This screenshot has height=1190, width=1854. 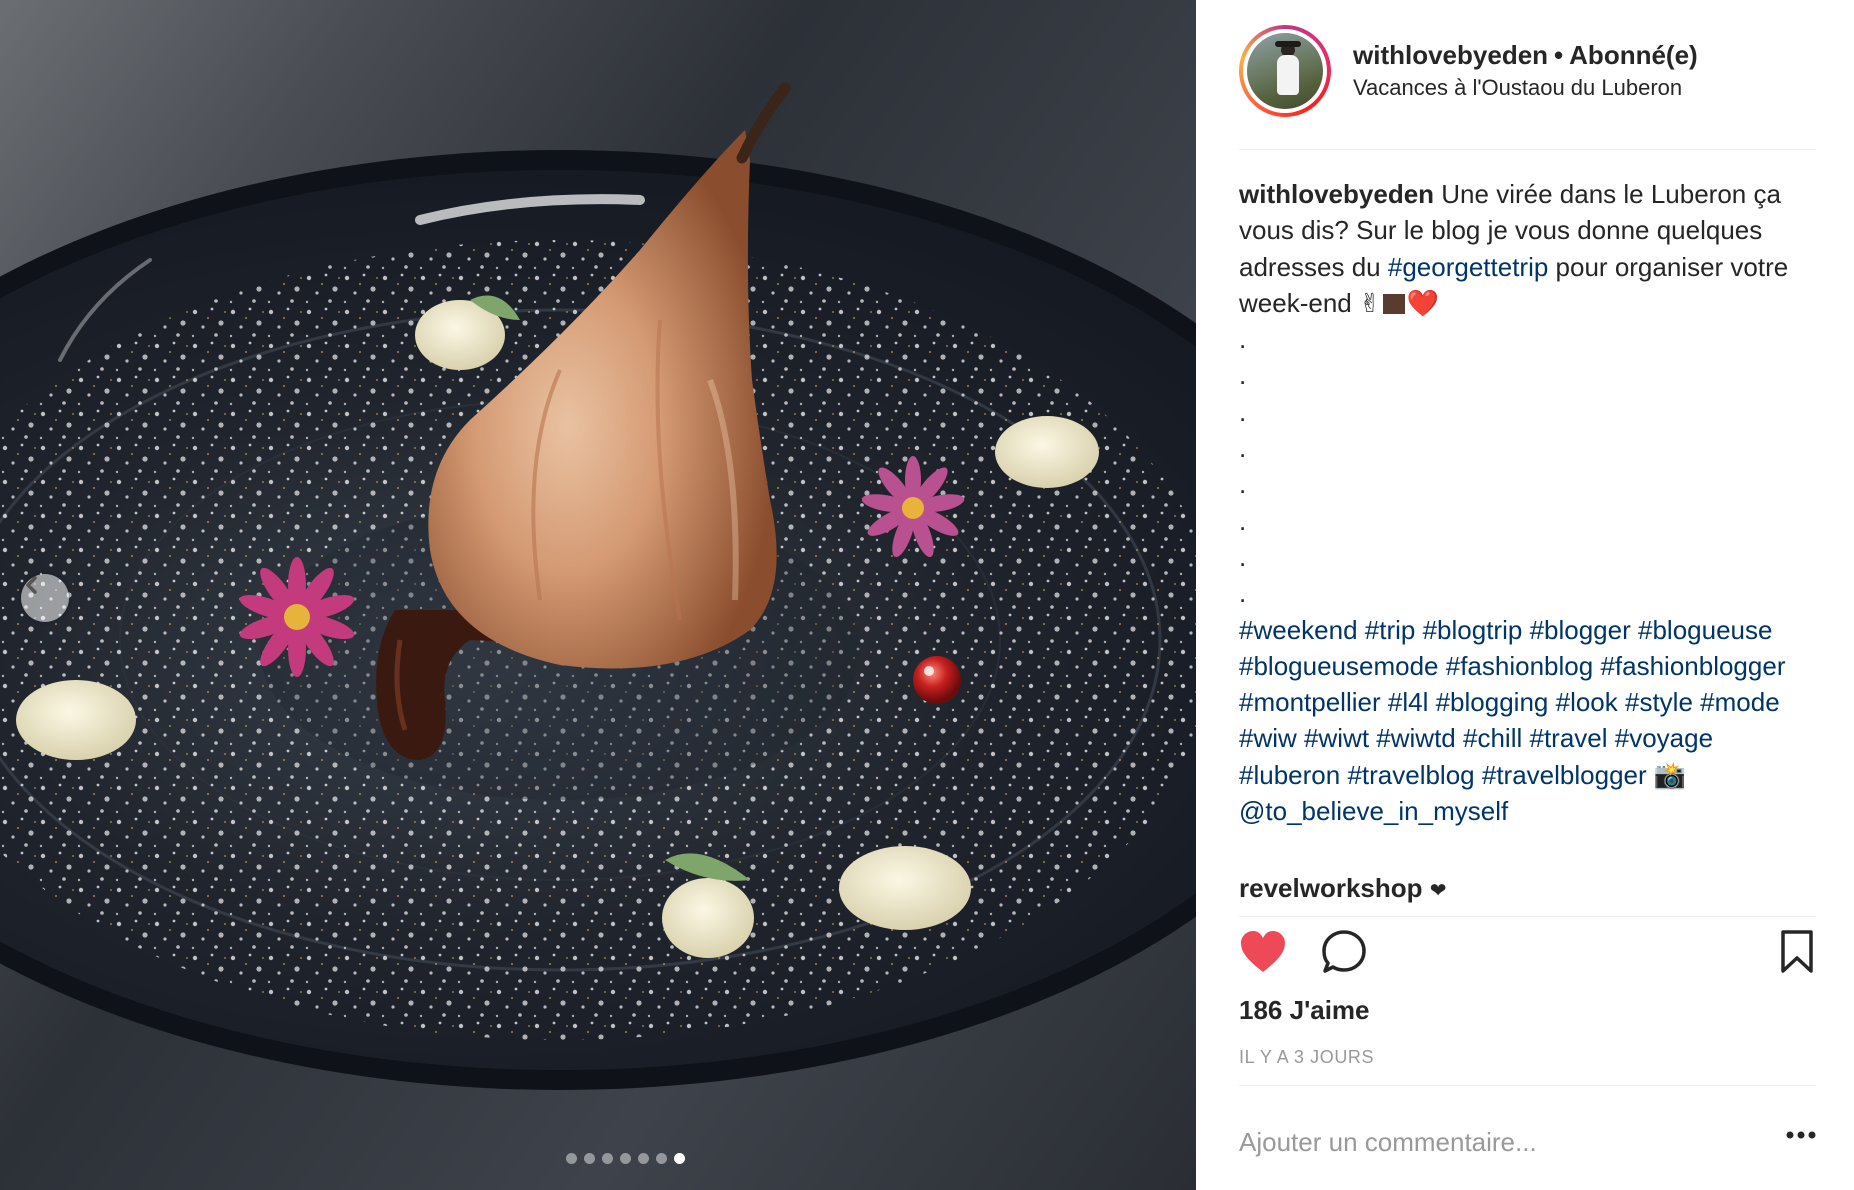 What do you see at coordinates (1489, 1142) in the screenshot?
I see `comment-input` at bounding box center [1489, 1142].